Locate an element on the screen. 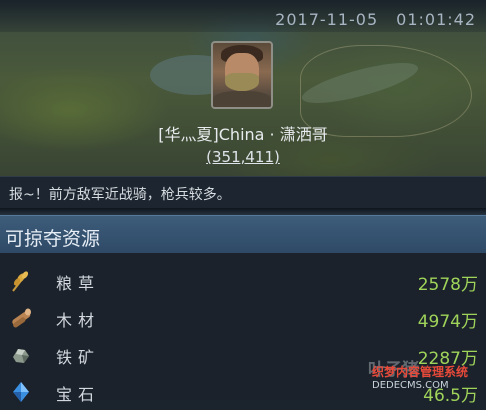 The image size is (486, 410). report-date: 2017-11-05 is located at coordinates (327, 19).